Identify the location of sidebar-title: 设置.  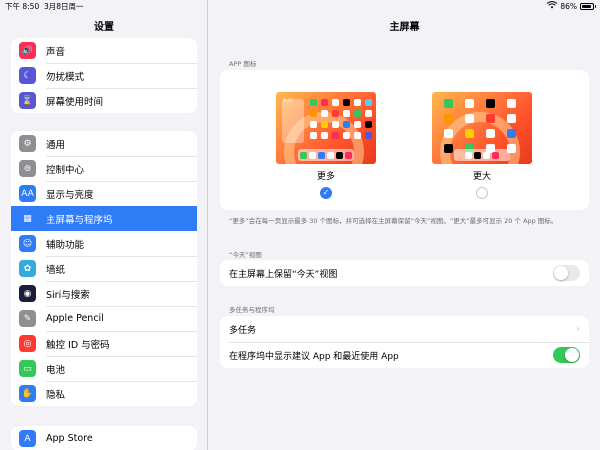
(104, 27).